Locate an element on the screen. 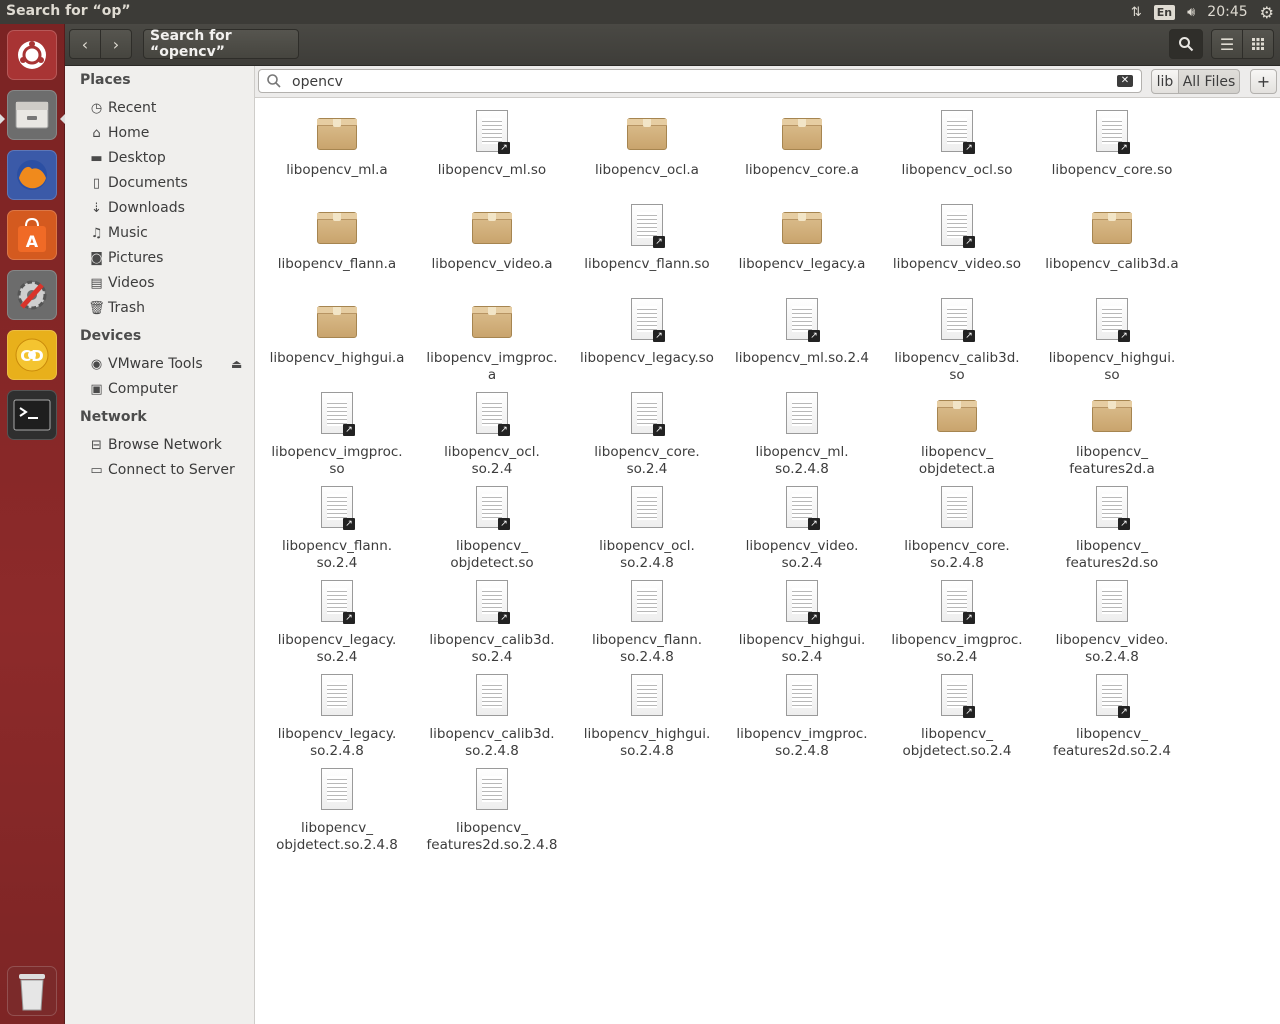 Image resolution: width=1280 pixels, height=1024 pixels. files-launcher-button is located at coordinates (32, 115).